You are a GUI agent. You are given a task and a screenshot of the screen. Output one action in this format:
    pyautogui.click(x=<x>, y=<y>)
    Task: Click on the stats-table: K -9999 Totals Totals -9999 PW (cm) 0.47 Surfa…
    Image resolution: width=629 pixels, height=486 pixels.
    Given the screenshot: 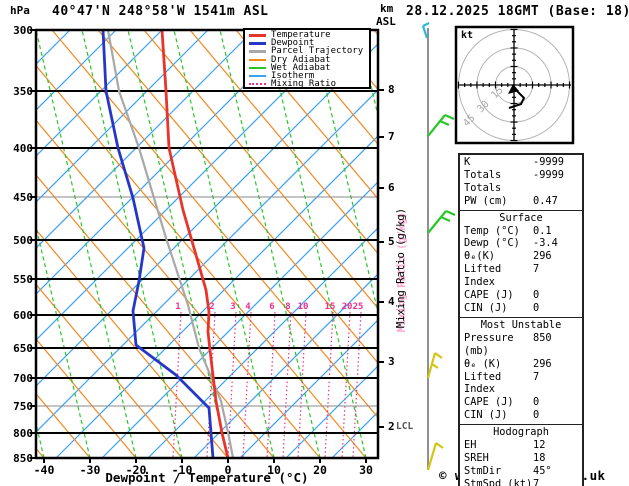 What is the action you would take?
    pyautogui.click(x=521, y=319)
    